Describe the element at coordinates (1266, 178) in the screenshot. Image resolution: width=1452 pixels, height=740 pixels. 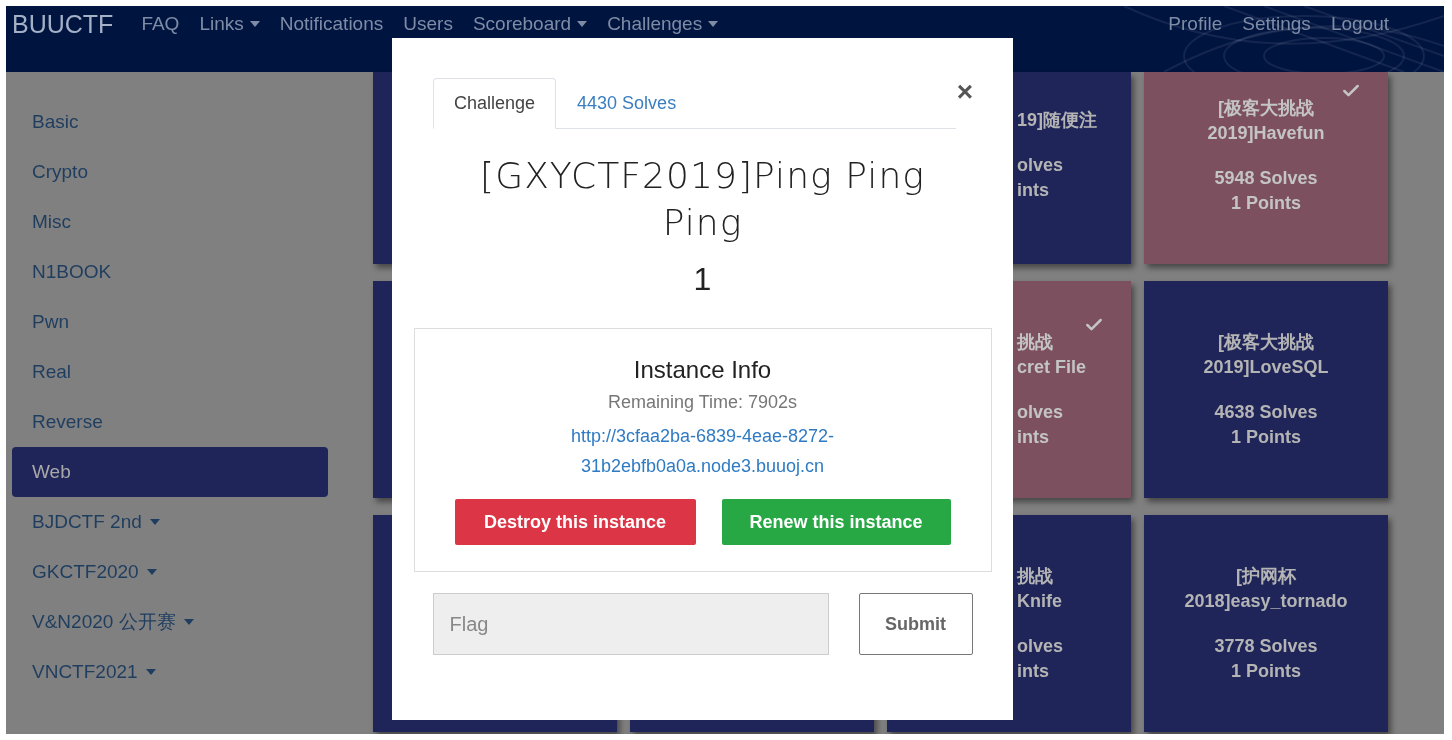
I see `card-solves: 5948 Solves` at that location.